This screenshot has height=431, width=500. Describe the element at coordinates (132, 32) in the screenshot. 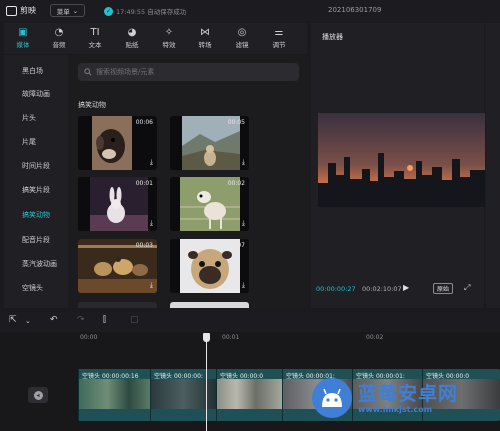

I see `sticker-icon: ◕` at that location.